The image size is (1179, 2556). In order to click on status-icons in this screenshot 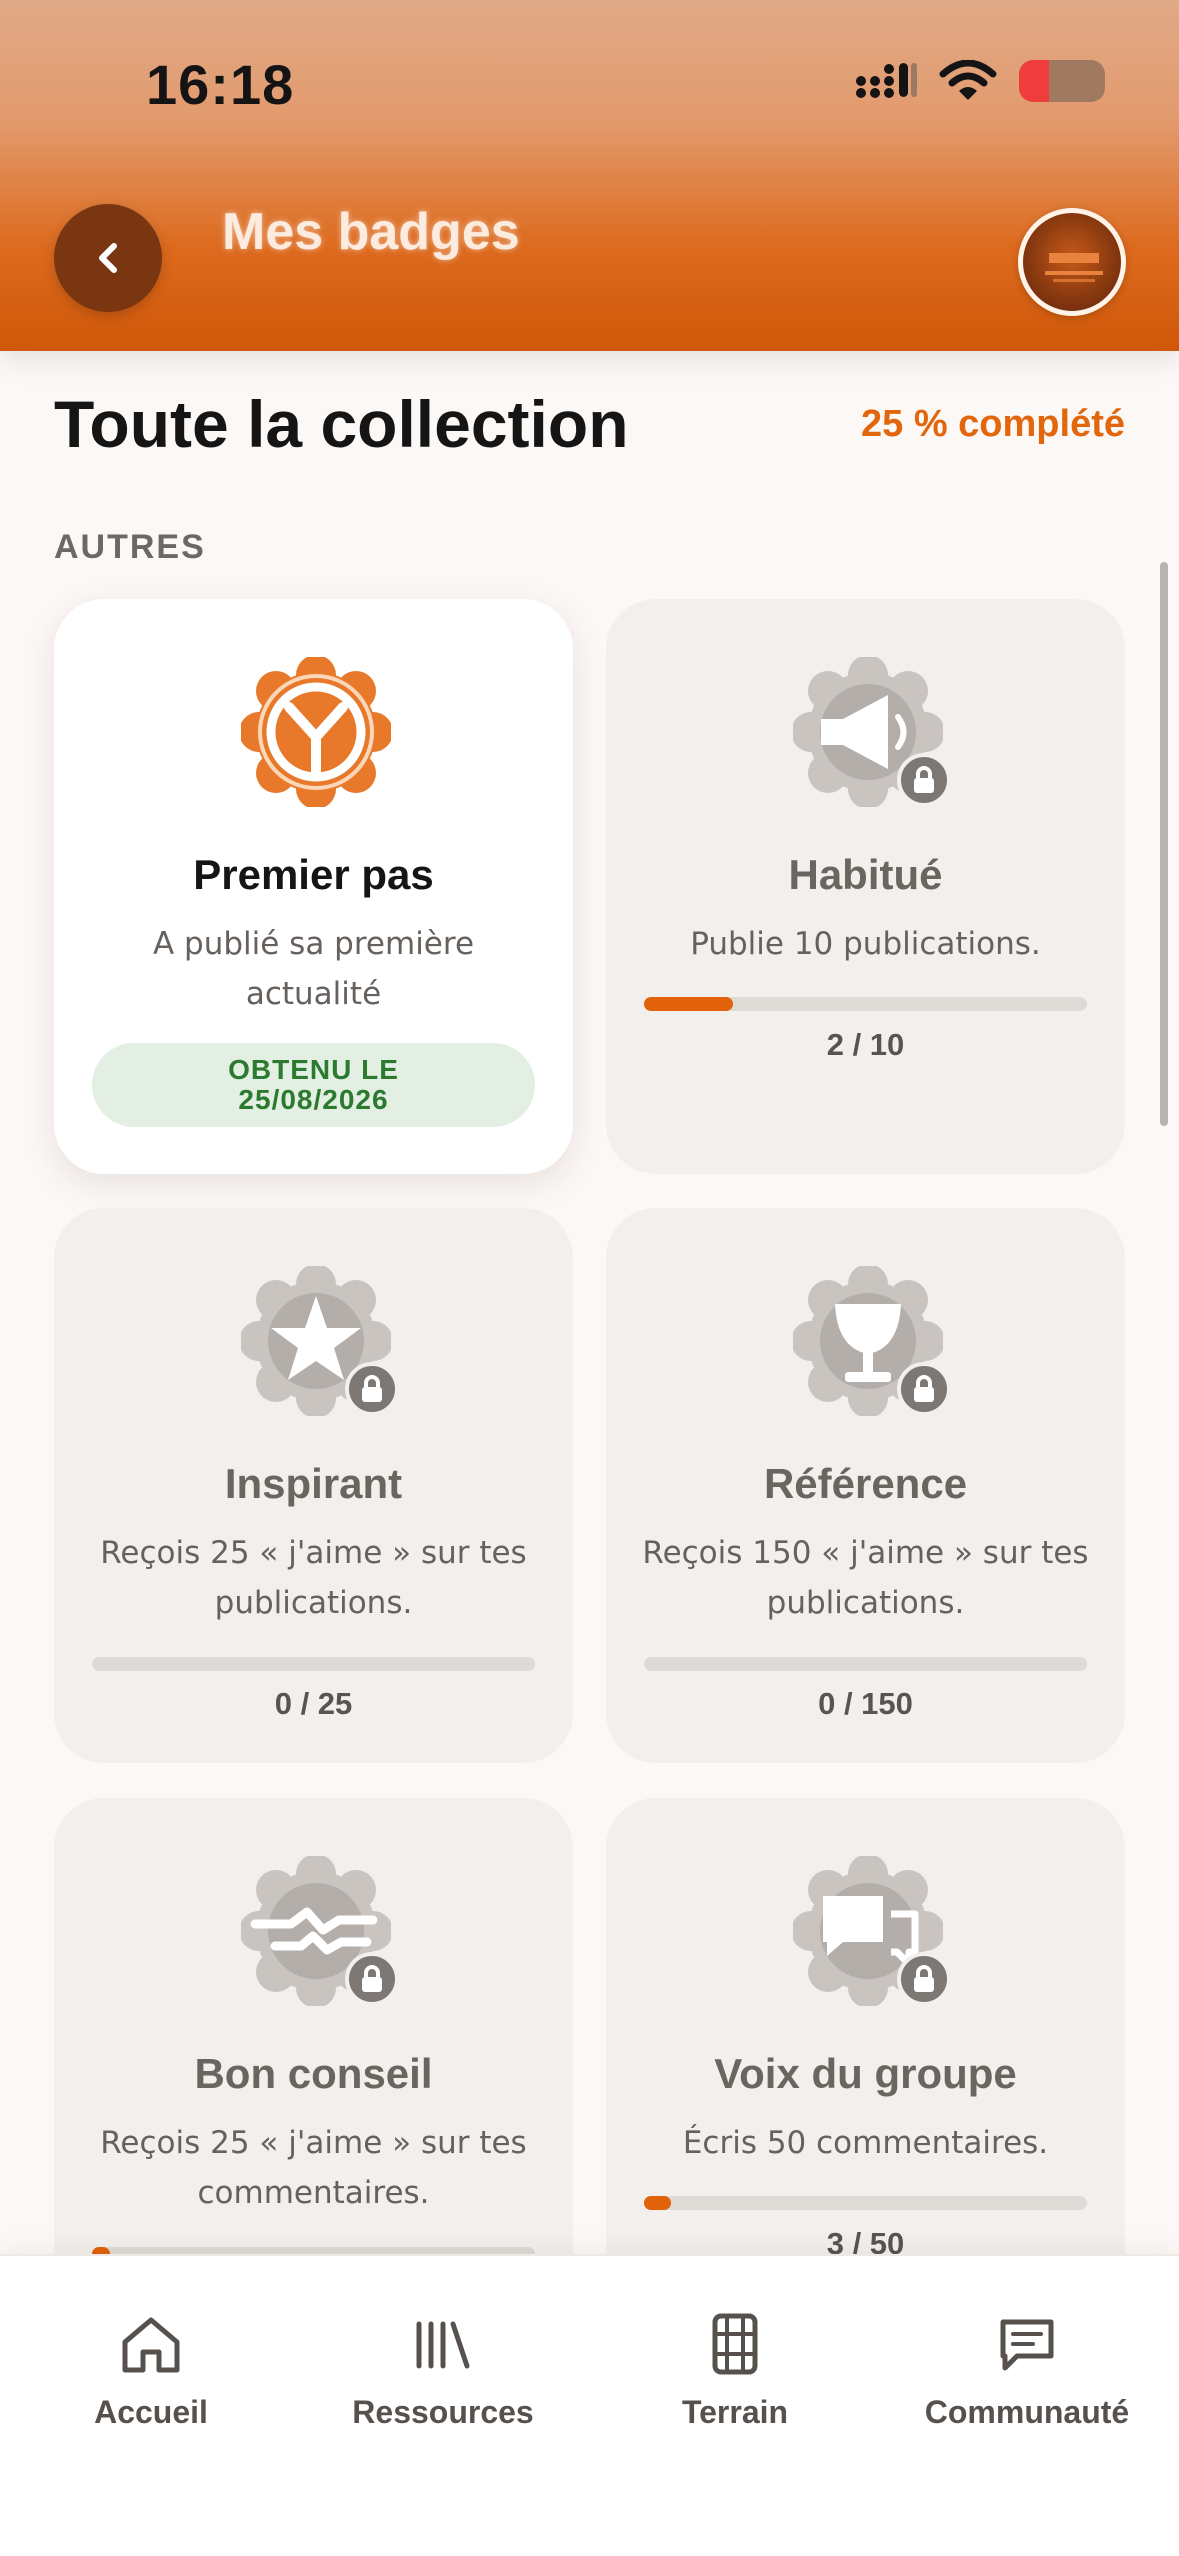, I will do `click(980, 81)`.